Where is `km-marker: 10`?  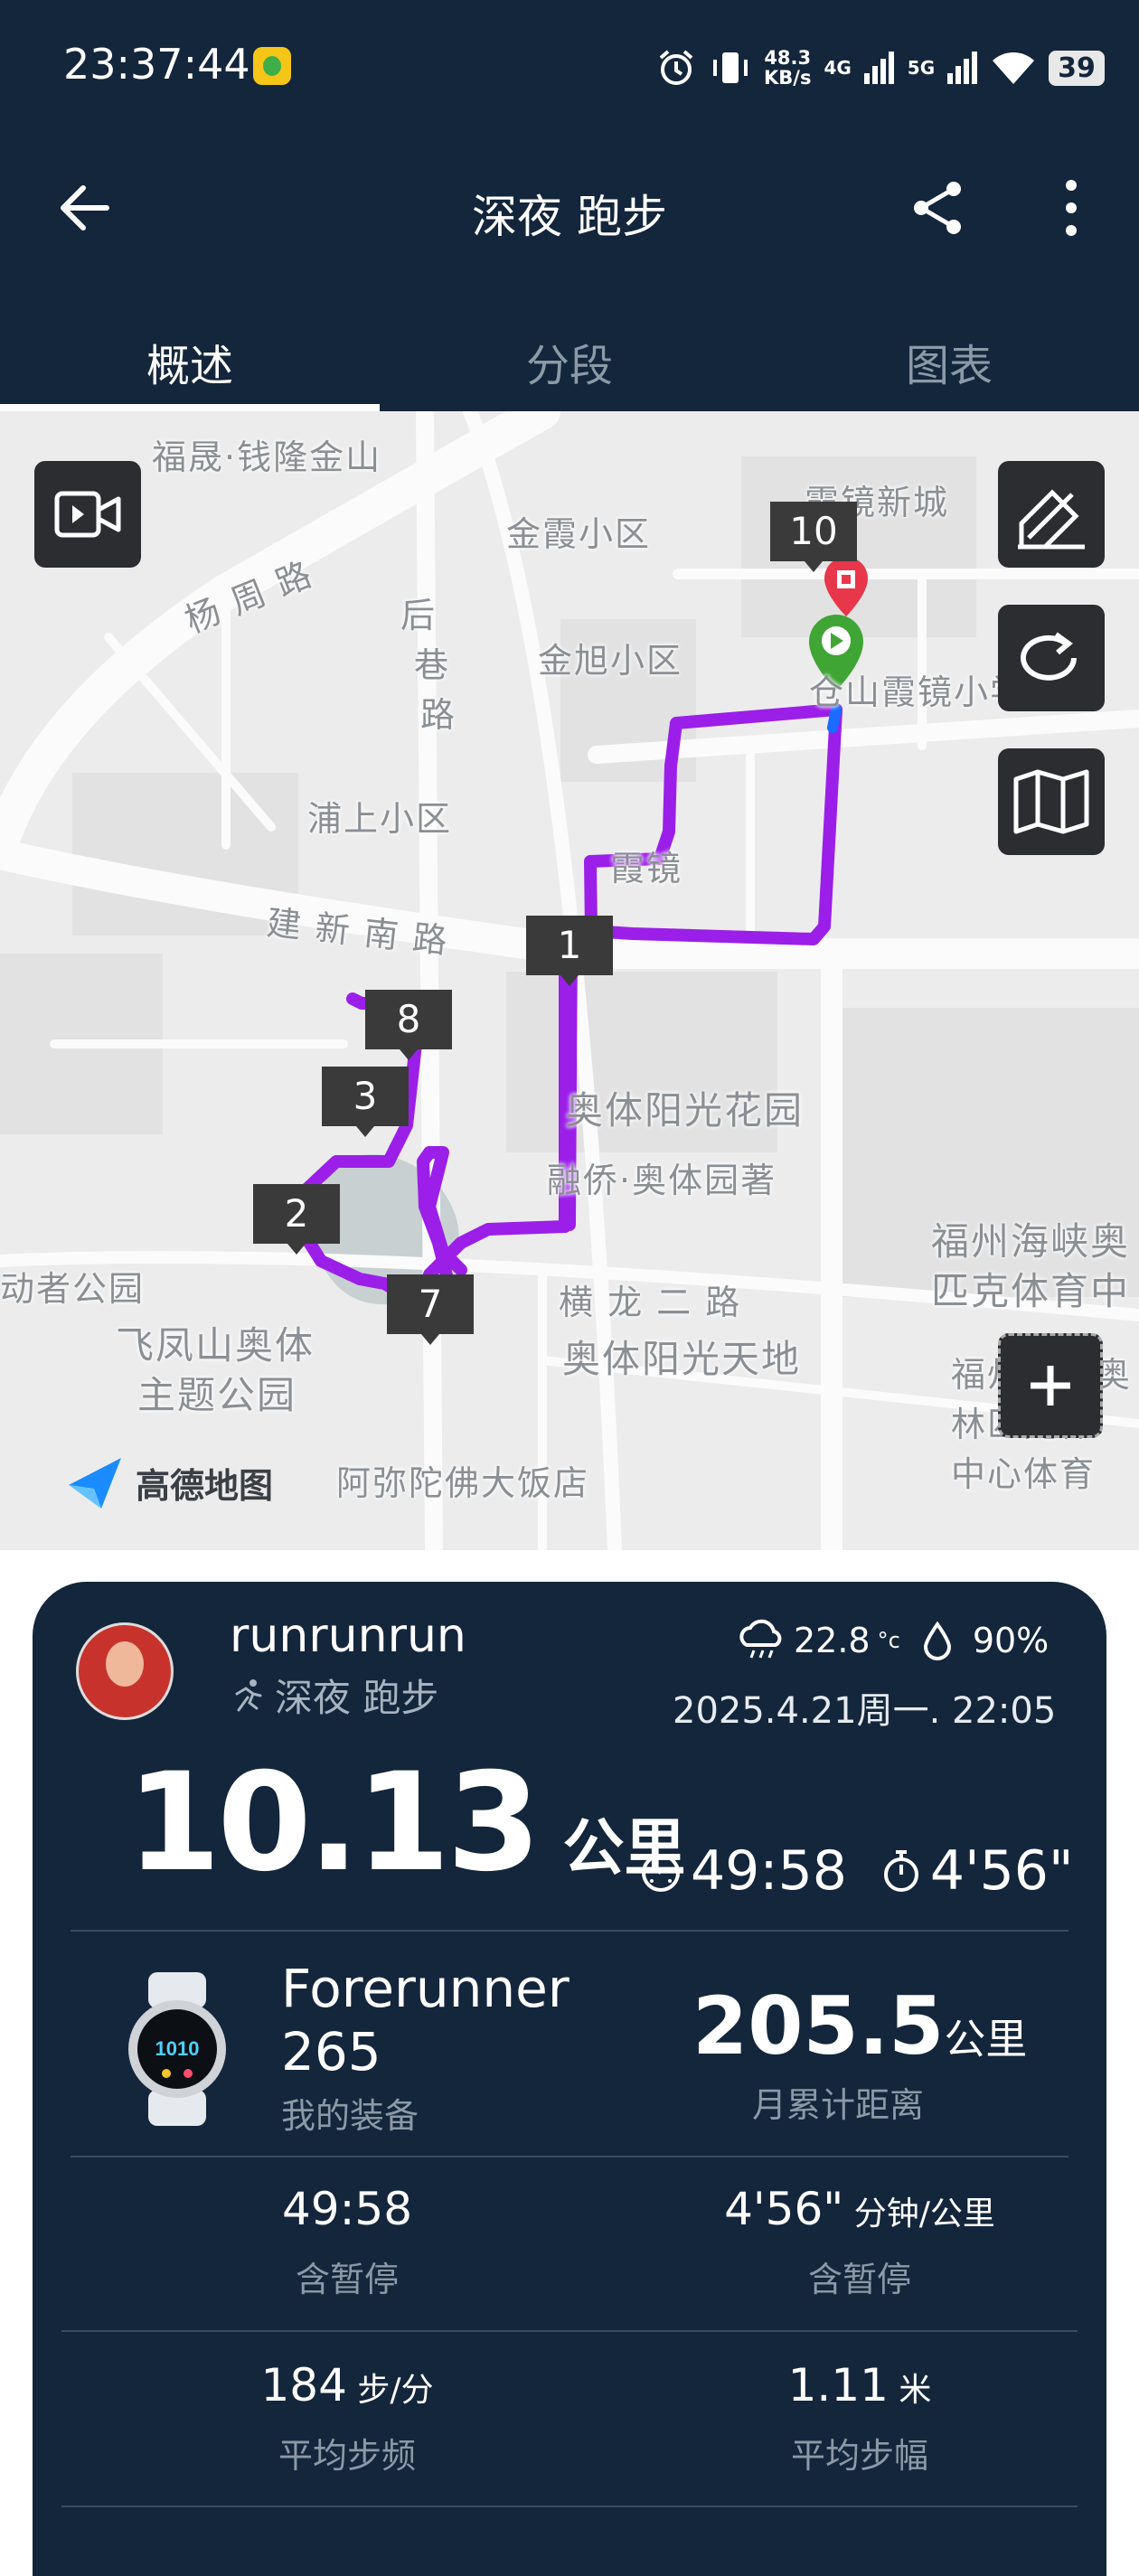
km-marker: 10 is located at coordinates (813, 537).